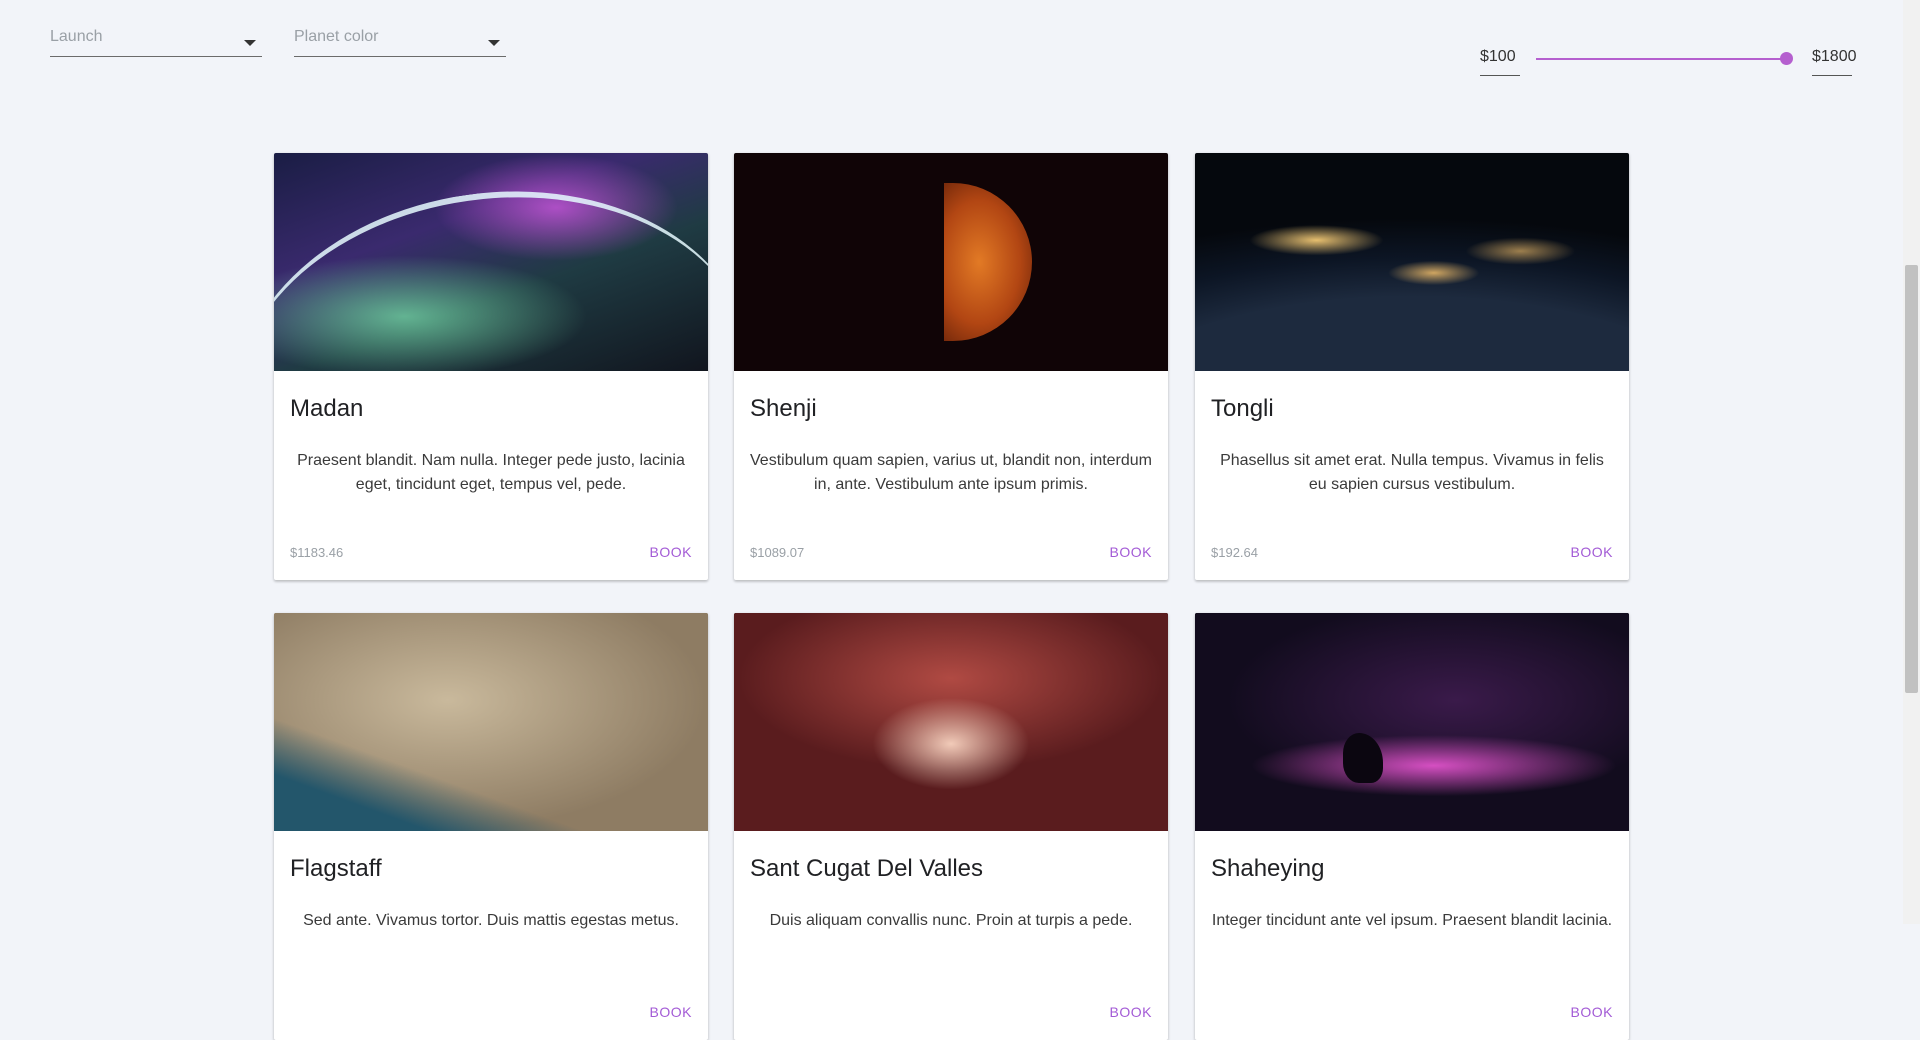  Describe the element at coordinates (783, 408) in the screenshot. I see `card-title: Shenji` at that location.